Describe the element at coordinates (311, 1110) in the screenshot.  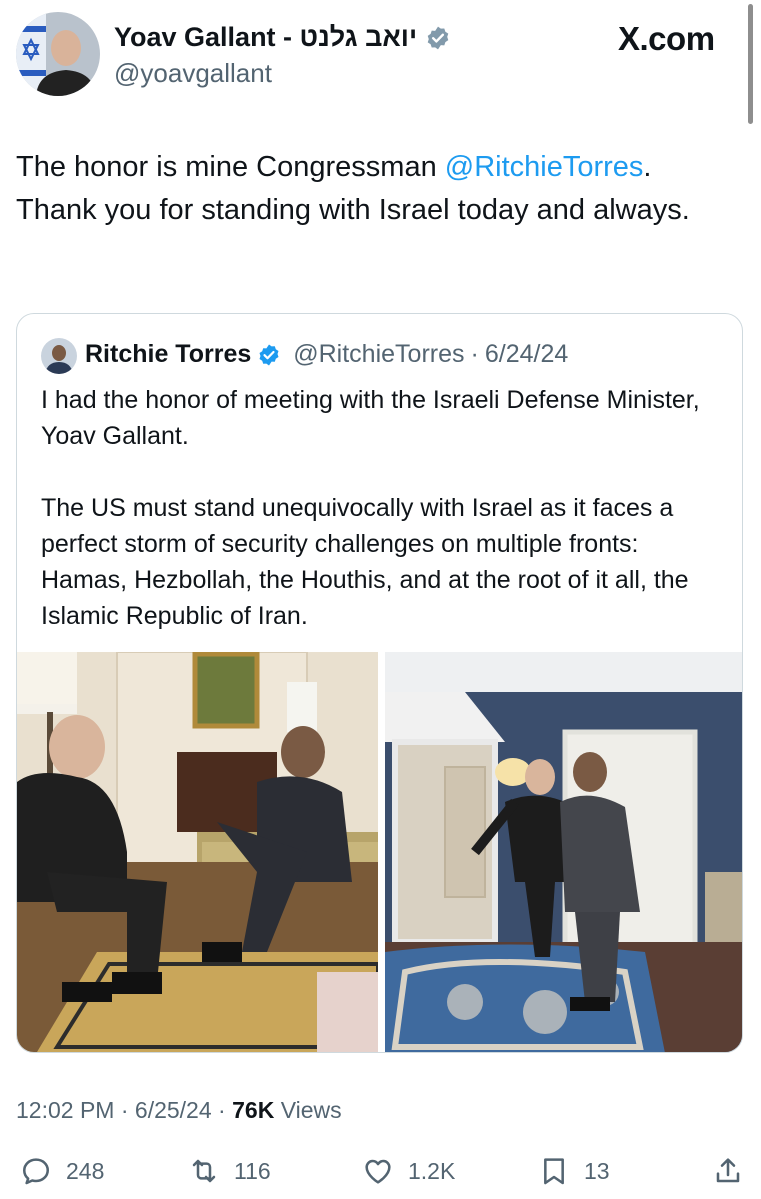
I see `views-label: Views` at that location.